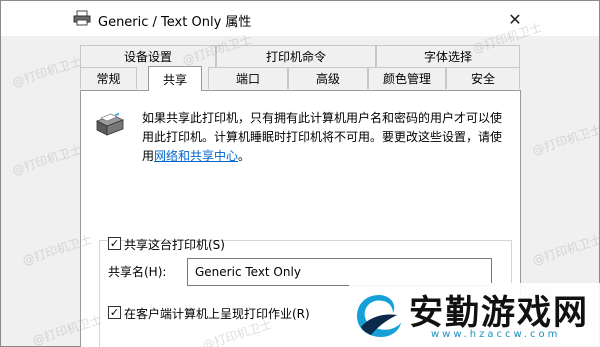 This screenshot has width=600, height=347. I want to click on close-icon: ✕, so click(515, 19).